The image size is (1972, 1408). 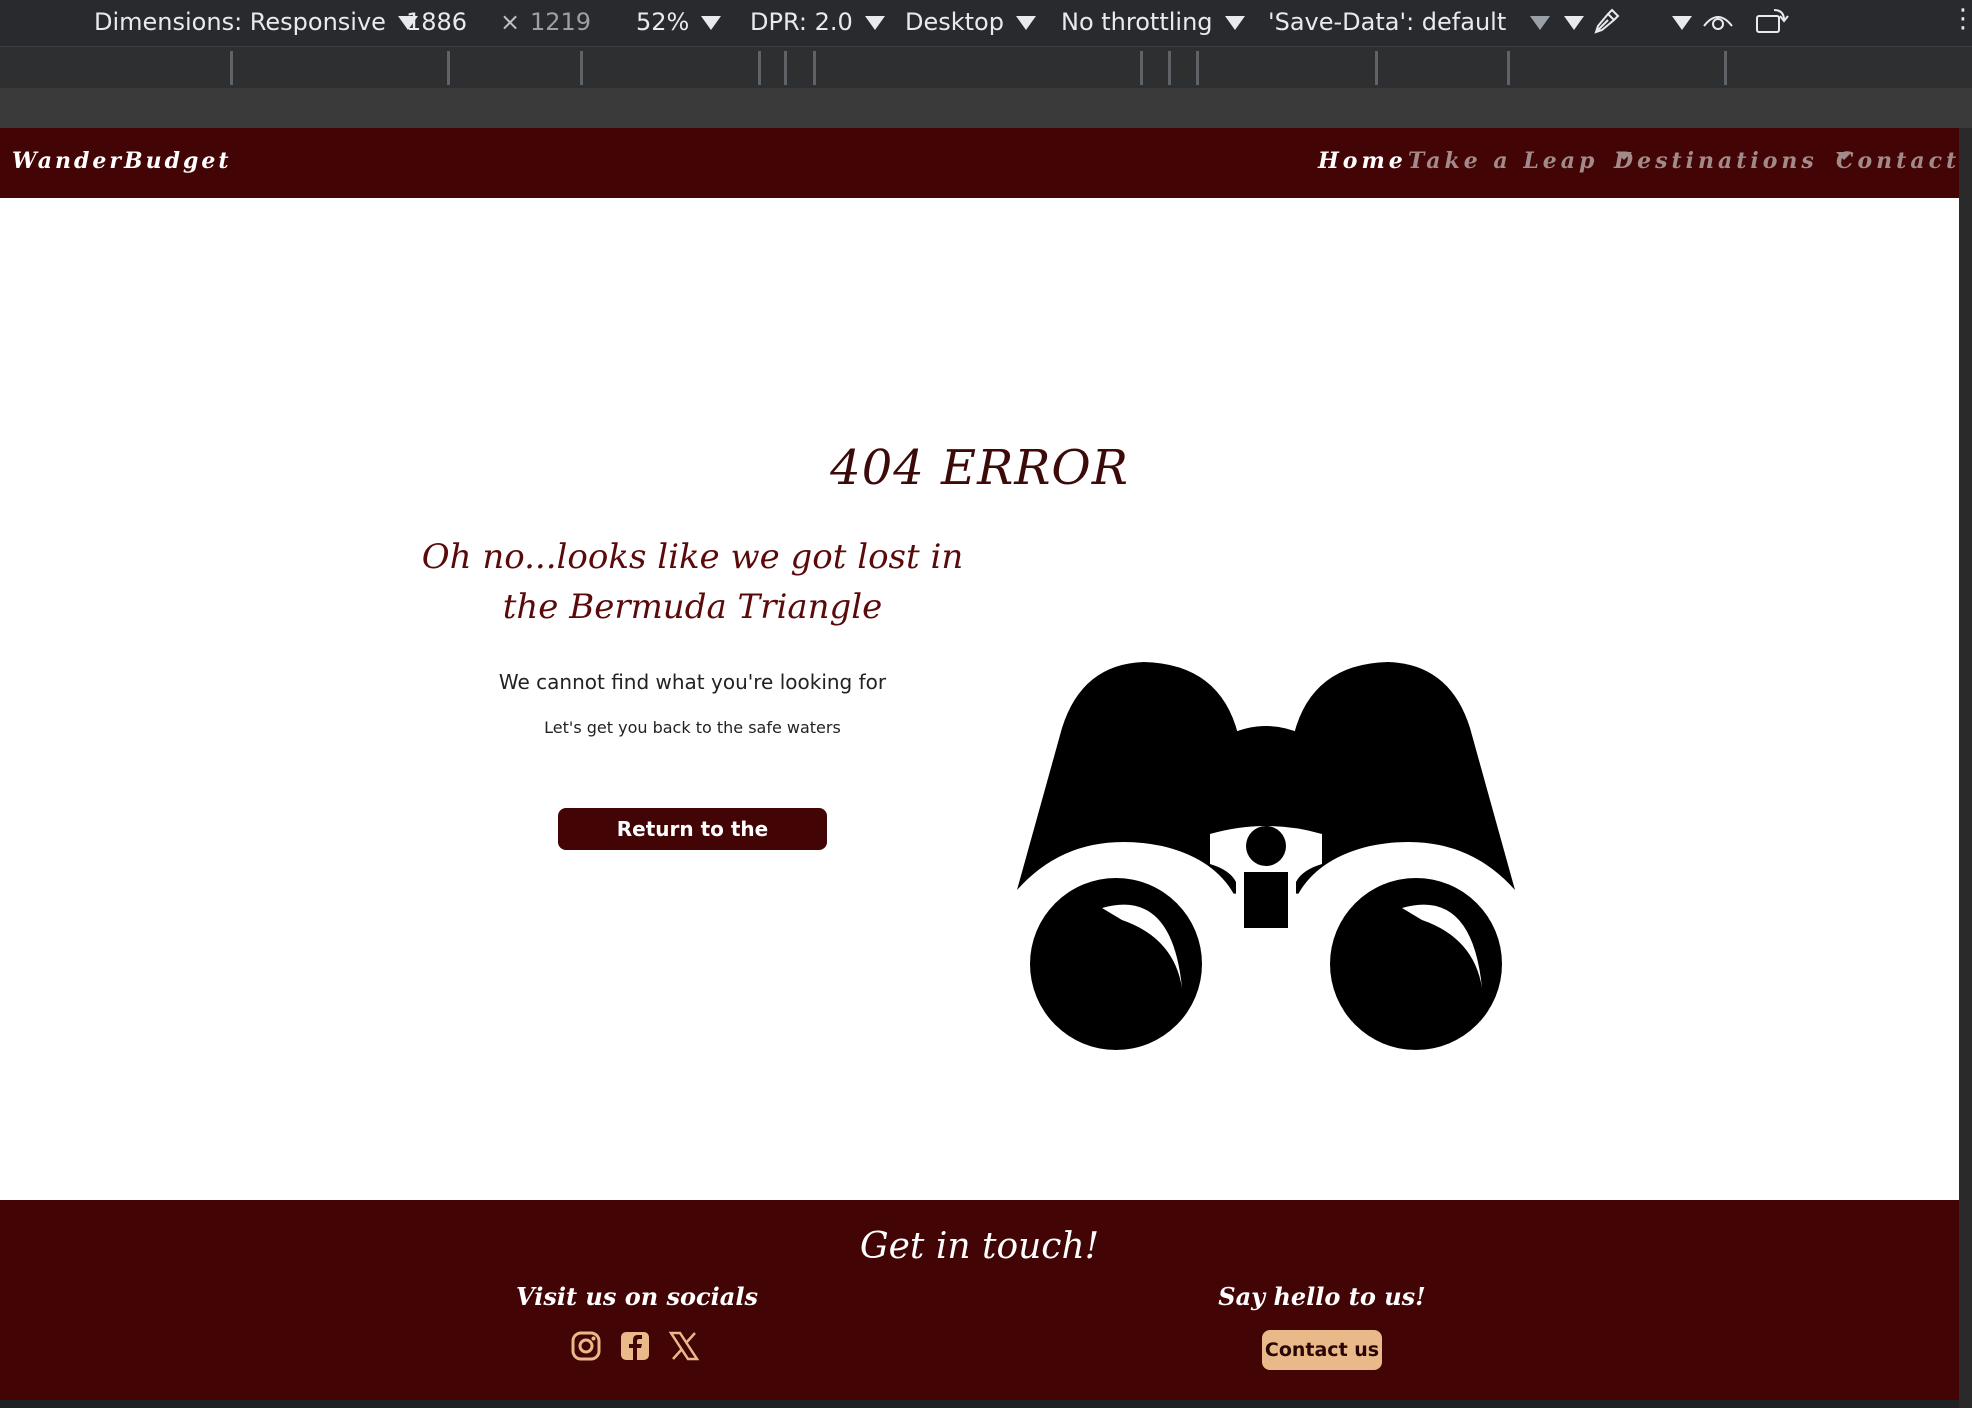 I want to click on nav-home: Home, so click(x=1362, y=161).